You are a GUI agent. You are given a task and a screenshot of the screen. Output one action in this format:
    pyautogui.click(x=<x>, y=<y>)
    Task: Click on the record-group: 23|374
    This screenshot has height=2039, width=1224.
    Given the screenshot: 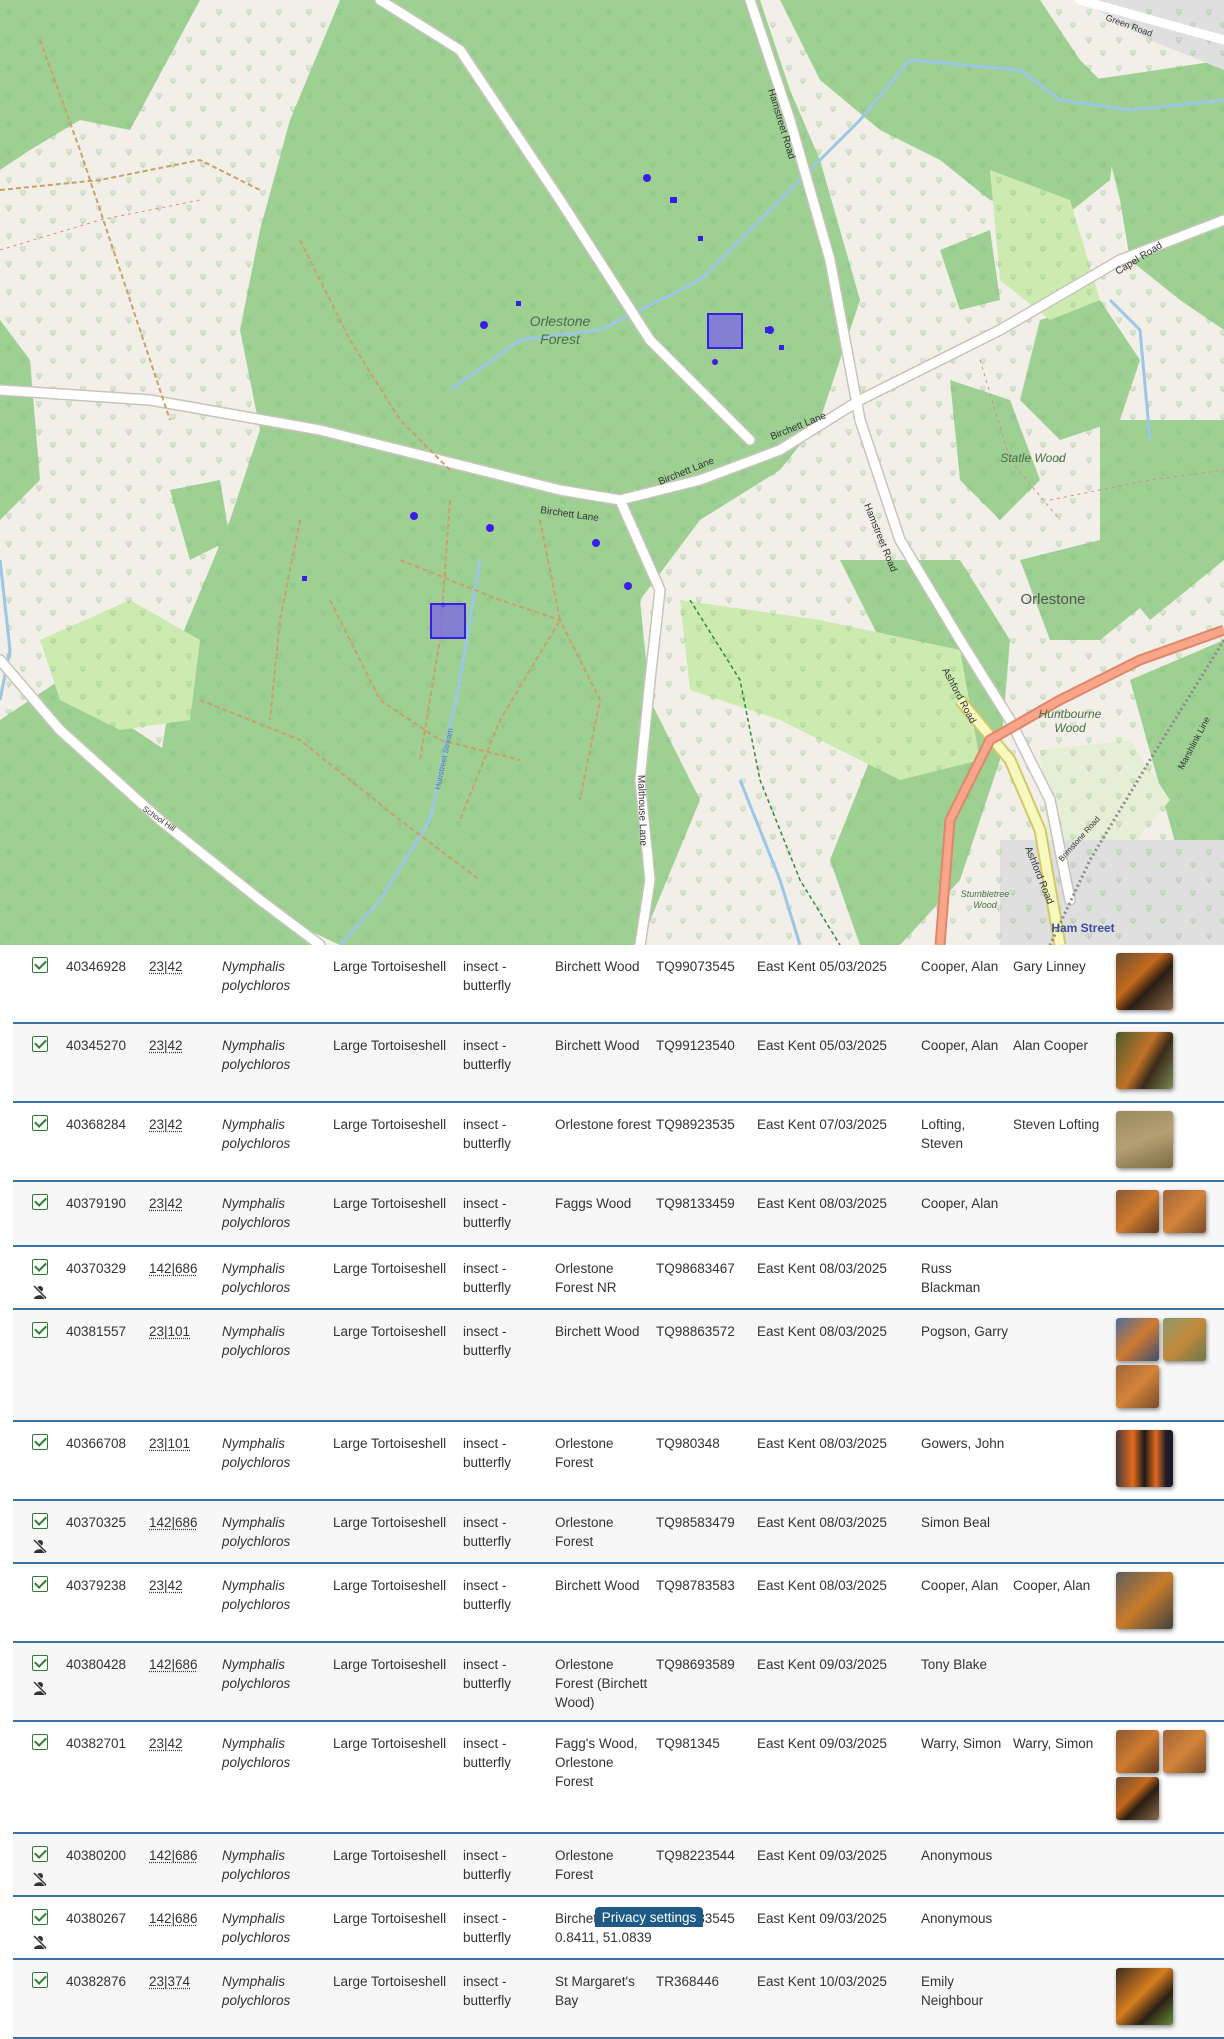 What is the action you would take?
    pyautogui.click(x=185, y=1998)
    